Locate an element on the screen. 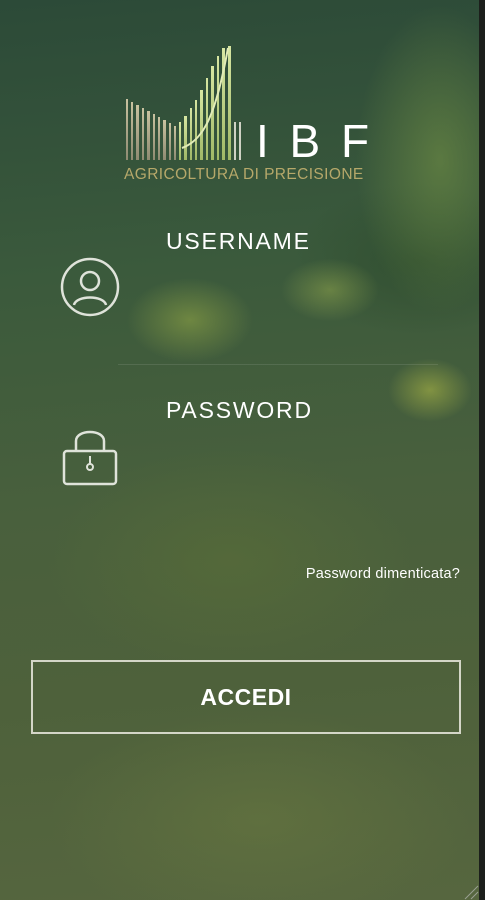 The image size is (485, 900). user-circle-icon is located at coordinates (90, 287).